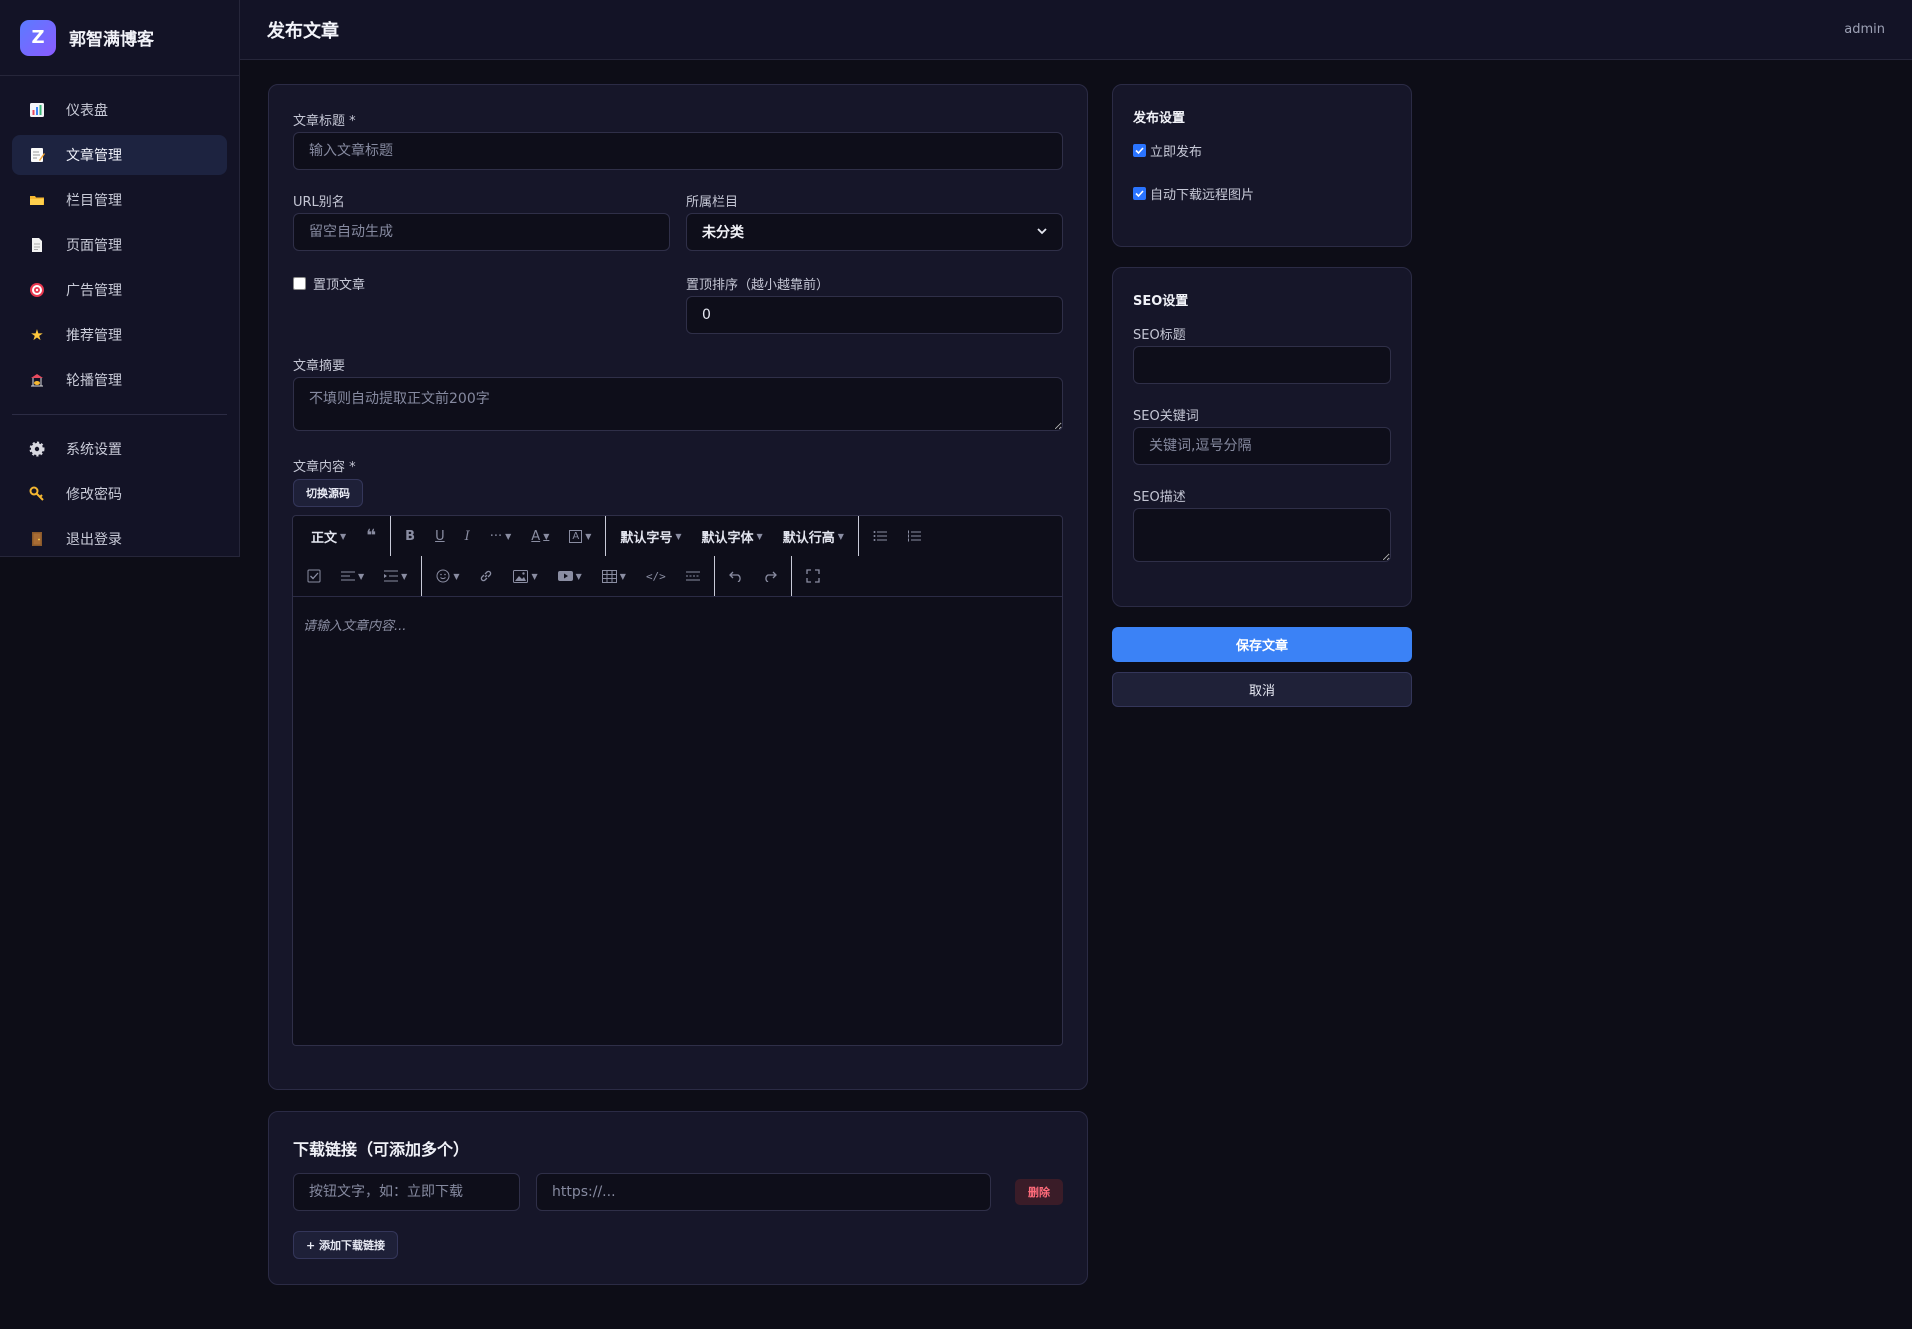  I want to click on sidebar-divider, so click(119, 414).